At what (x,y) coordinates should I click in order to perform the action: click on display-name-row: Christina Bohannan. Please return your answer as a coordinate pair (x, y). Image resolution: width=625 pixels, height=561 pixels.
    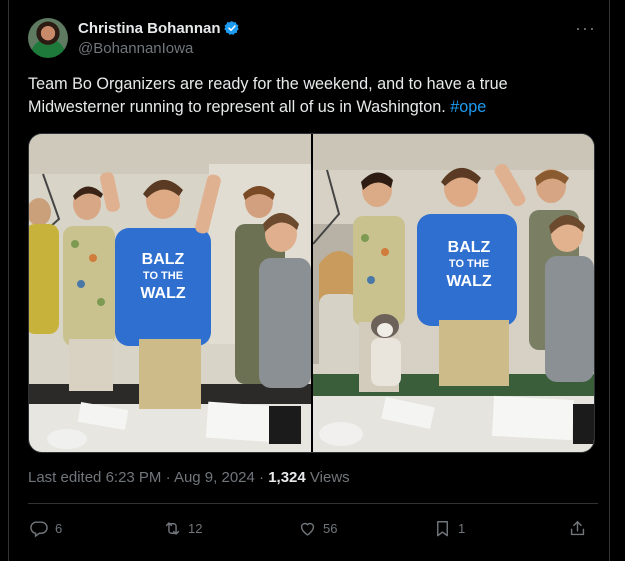
    Looking at the image, I should click on (159, 28).